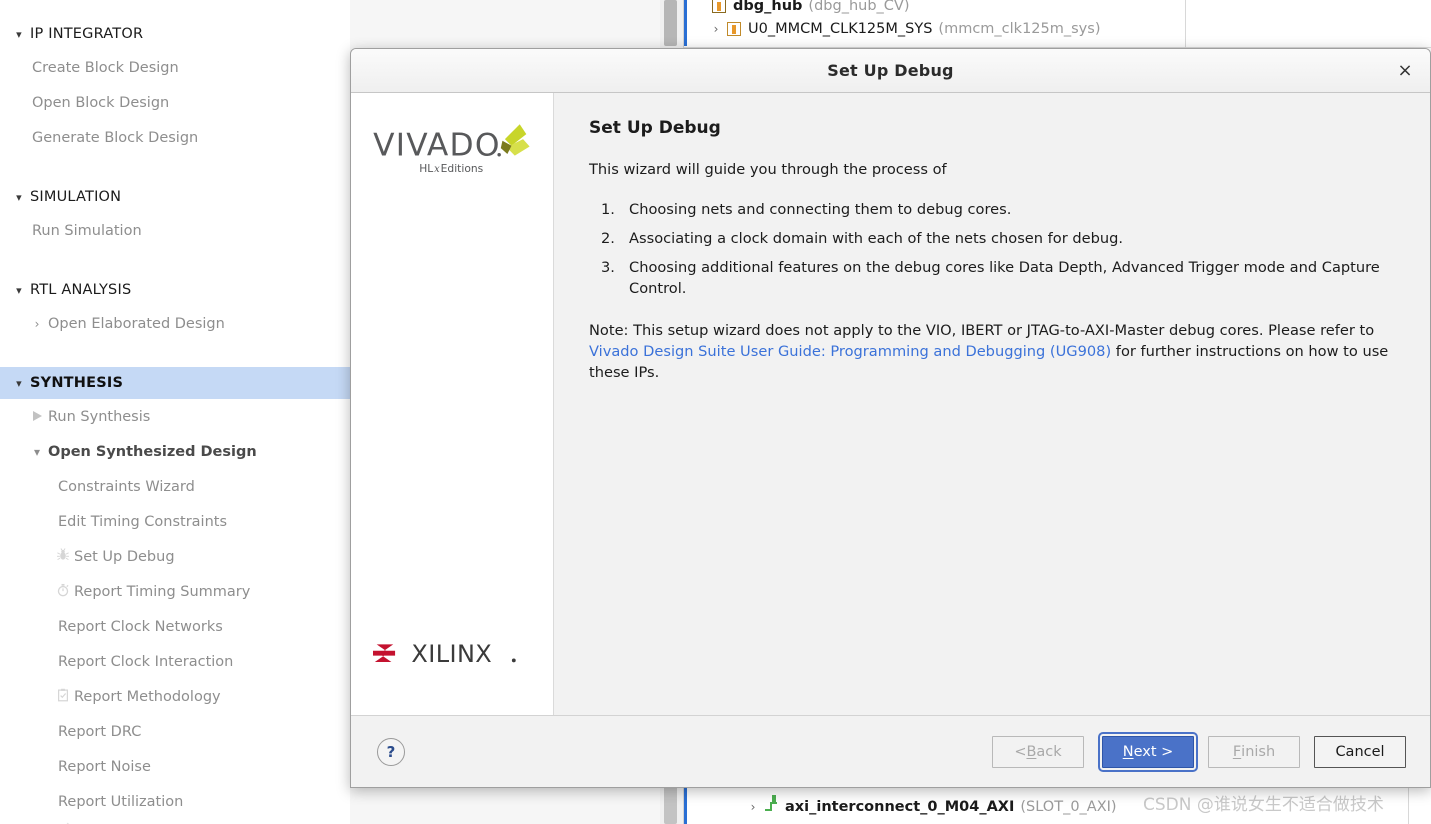  Describe the element at coordinates (175, 766) in the screenshot. I see `flow-item-report-noise: Report Noise` at that location.